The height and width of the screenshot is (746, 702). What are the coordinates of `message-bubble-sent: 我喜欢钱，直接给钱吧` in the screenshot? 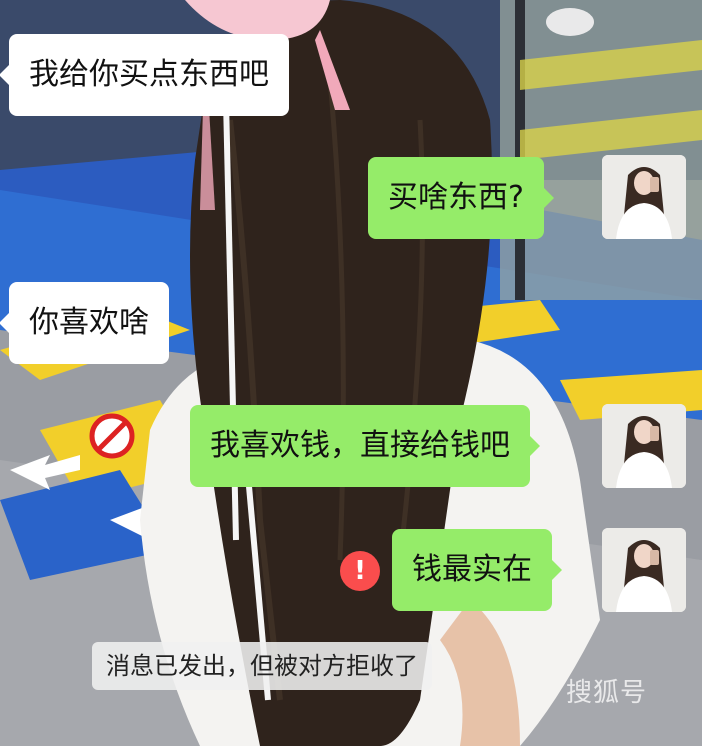 It's located at (365, 446).